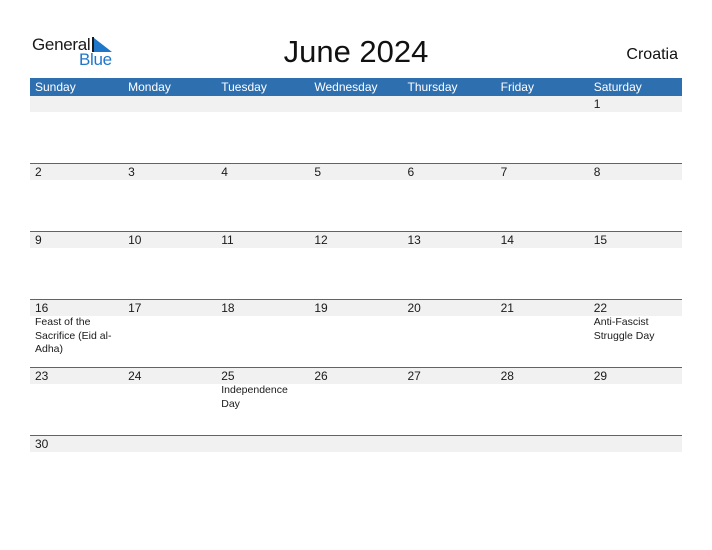  What do you see at coordinates (600, 240) in the screenshot?
I see `day-number: 15` at bounding box center [600, 240].